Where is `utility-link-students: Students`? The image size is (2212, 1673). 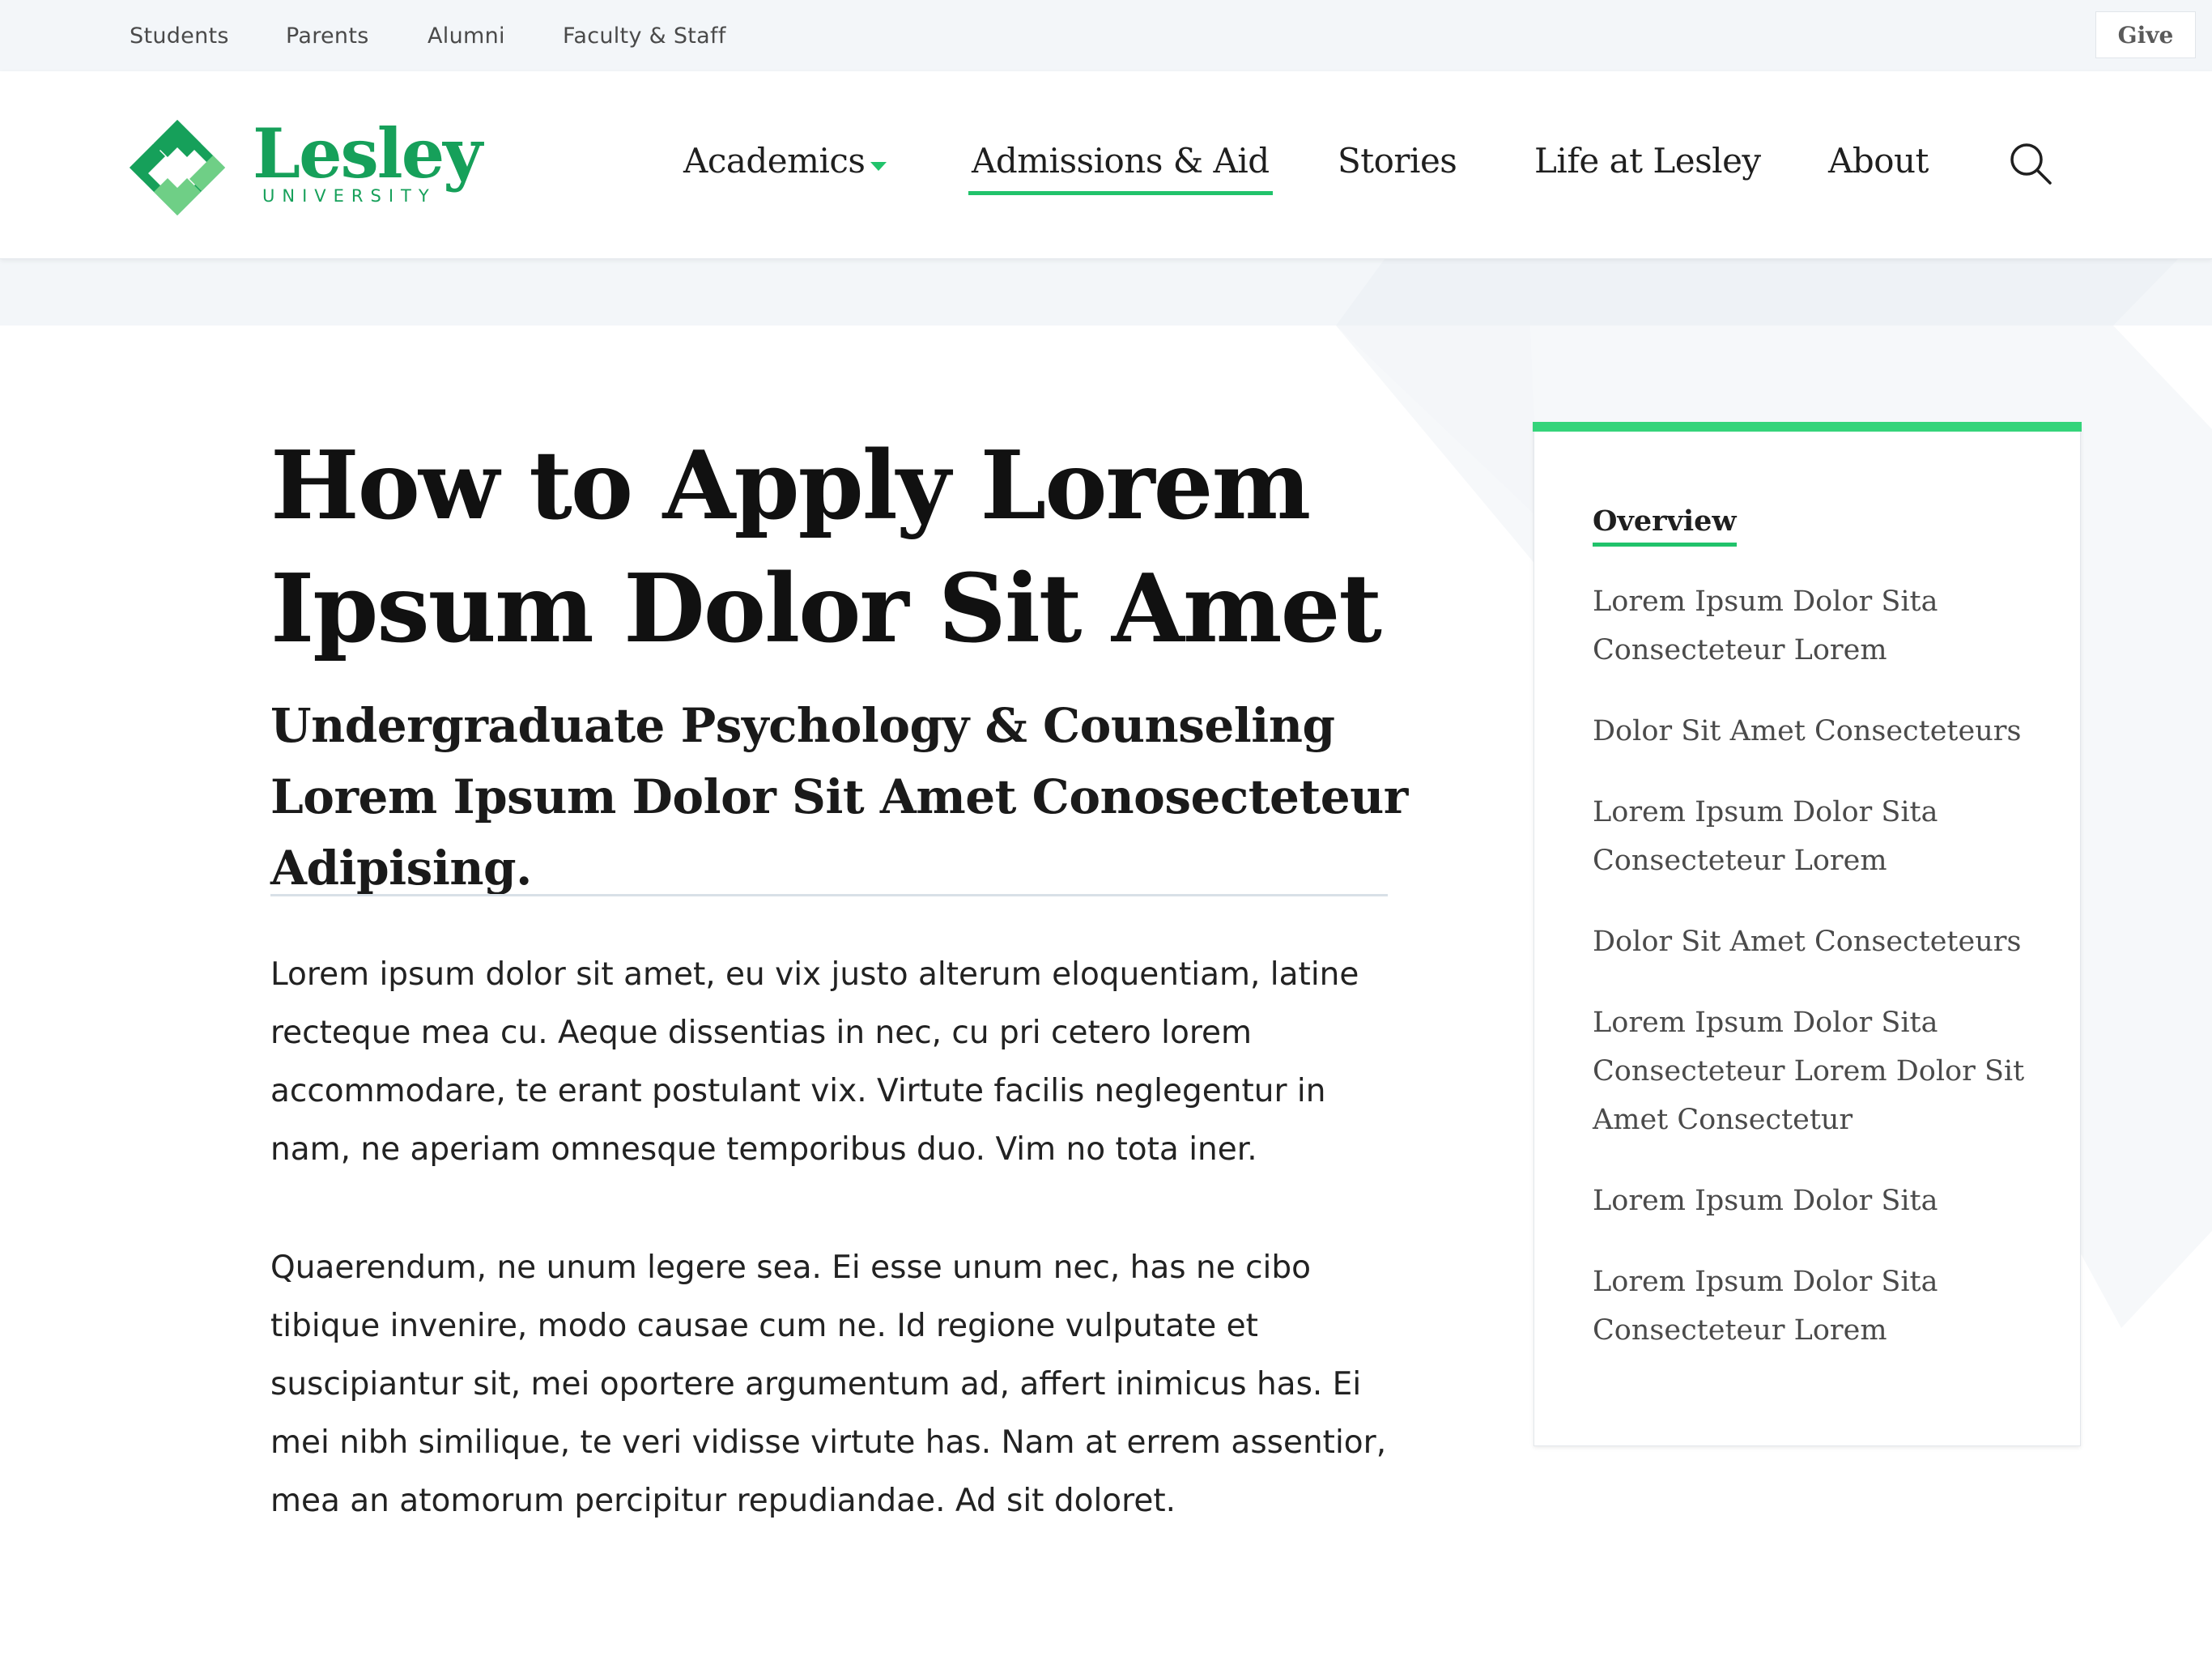
utility-link-students: Students is located at coordinates (180, 36).